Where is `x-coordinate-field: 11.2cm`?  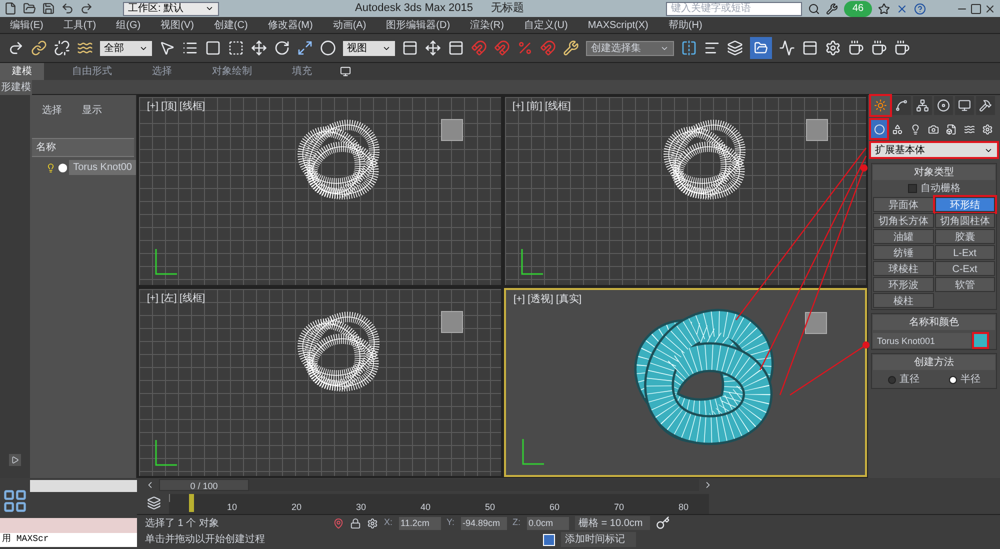
x-coordinate-field: 11.2cm is located at coordinates (419, 523).